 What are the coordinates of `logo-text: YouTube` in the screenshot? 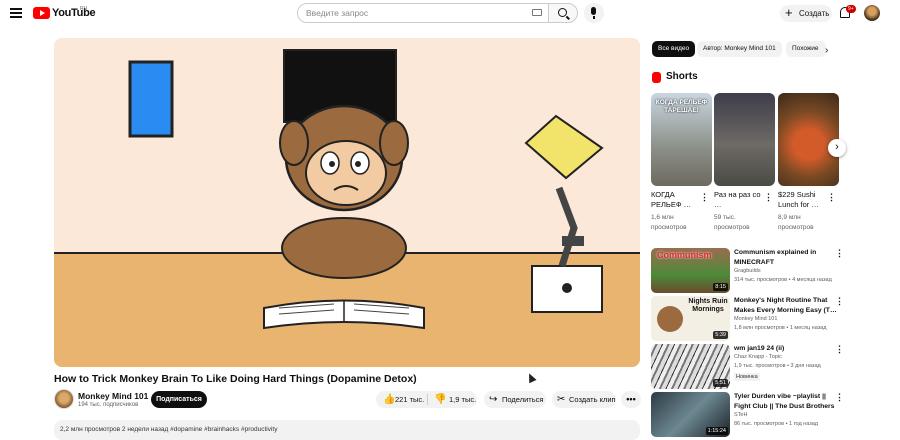 It's located at (74, 13).